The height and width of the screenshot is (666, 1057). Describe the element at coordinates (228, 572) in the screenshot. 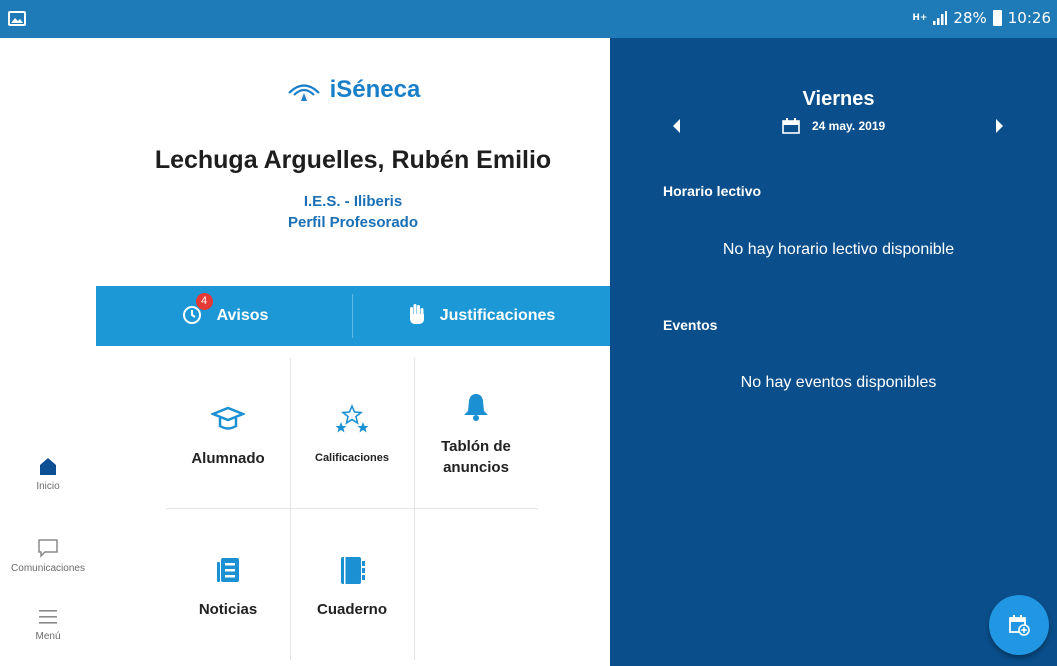

I see `news-icon` at that location.